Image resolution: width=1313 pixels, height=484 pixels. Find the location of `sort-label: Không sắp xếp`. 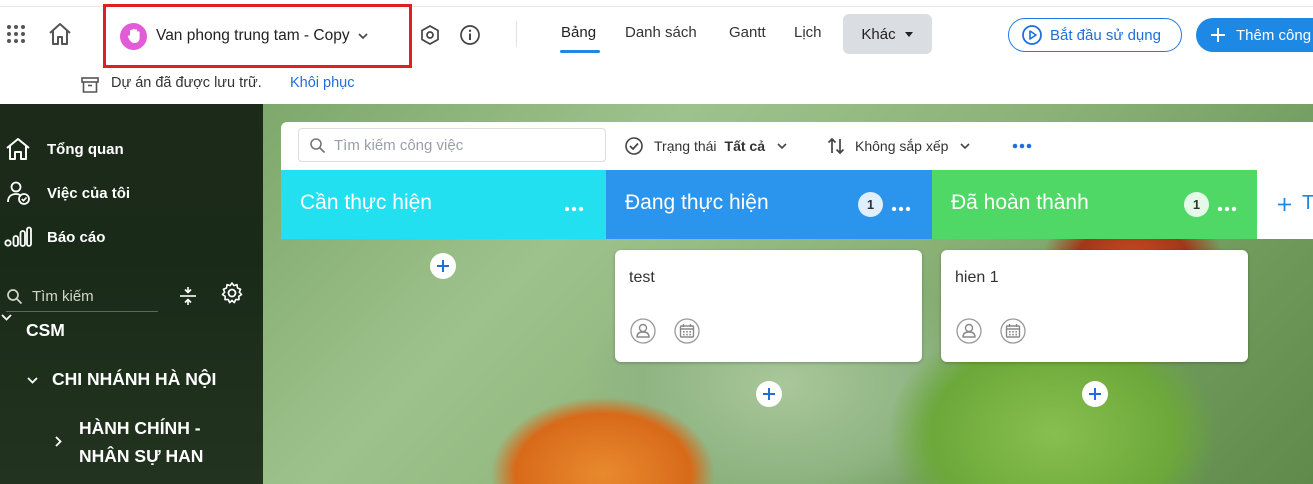

sort-label: Không sắp xếp is located at coordinates (902, 146).